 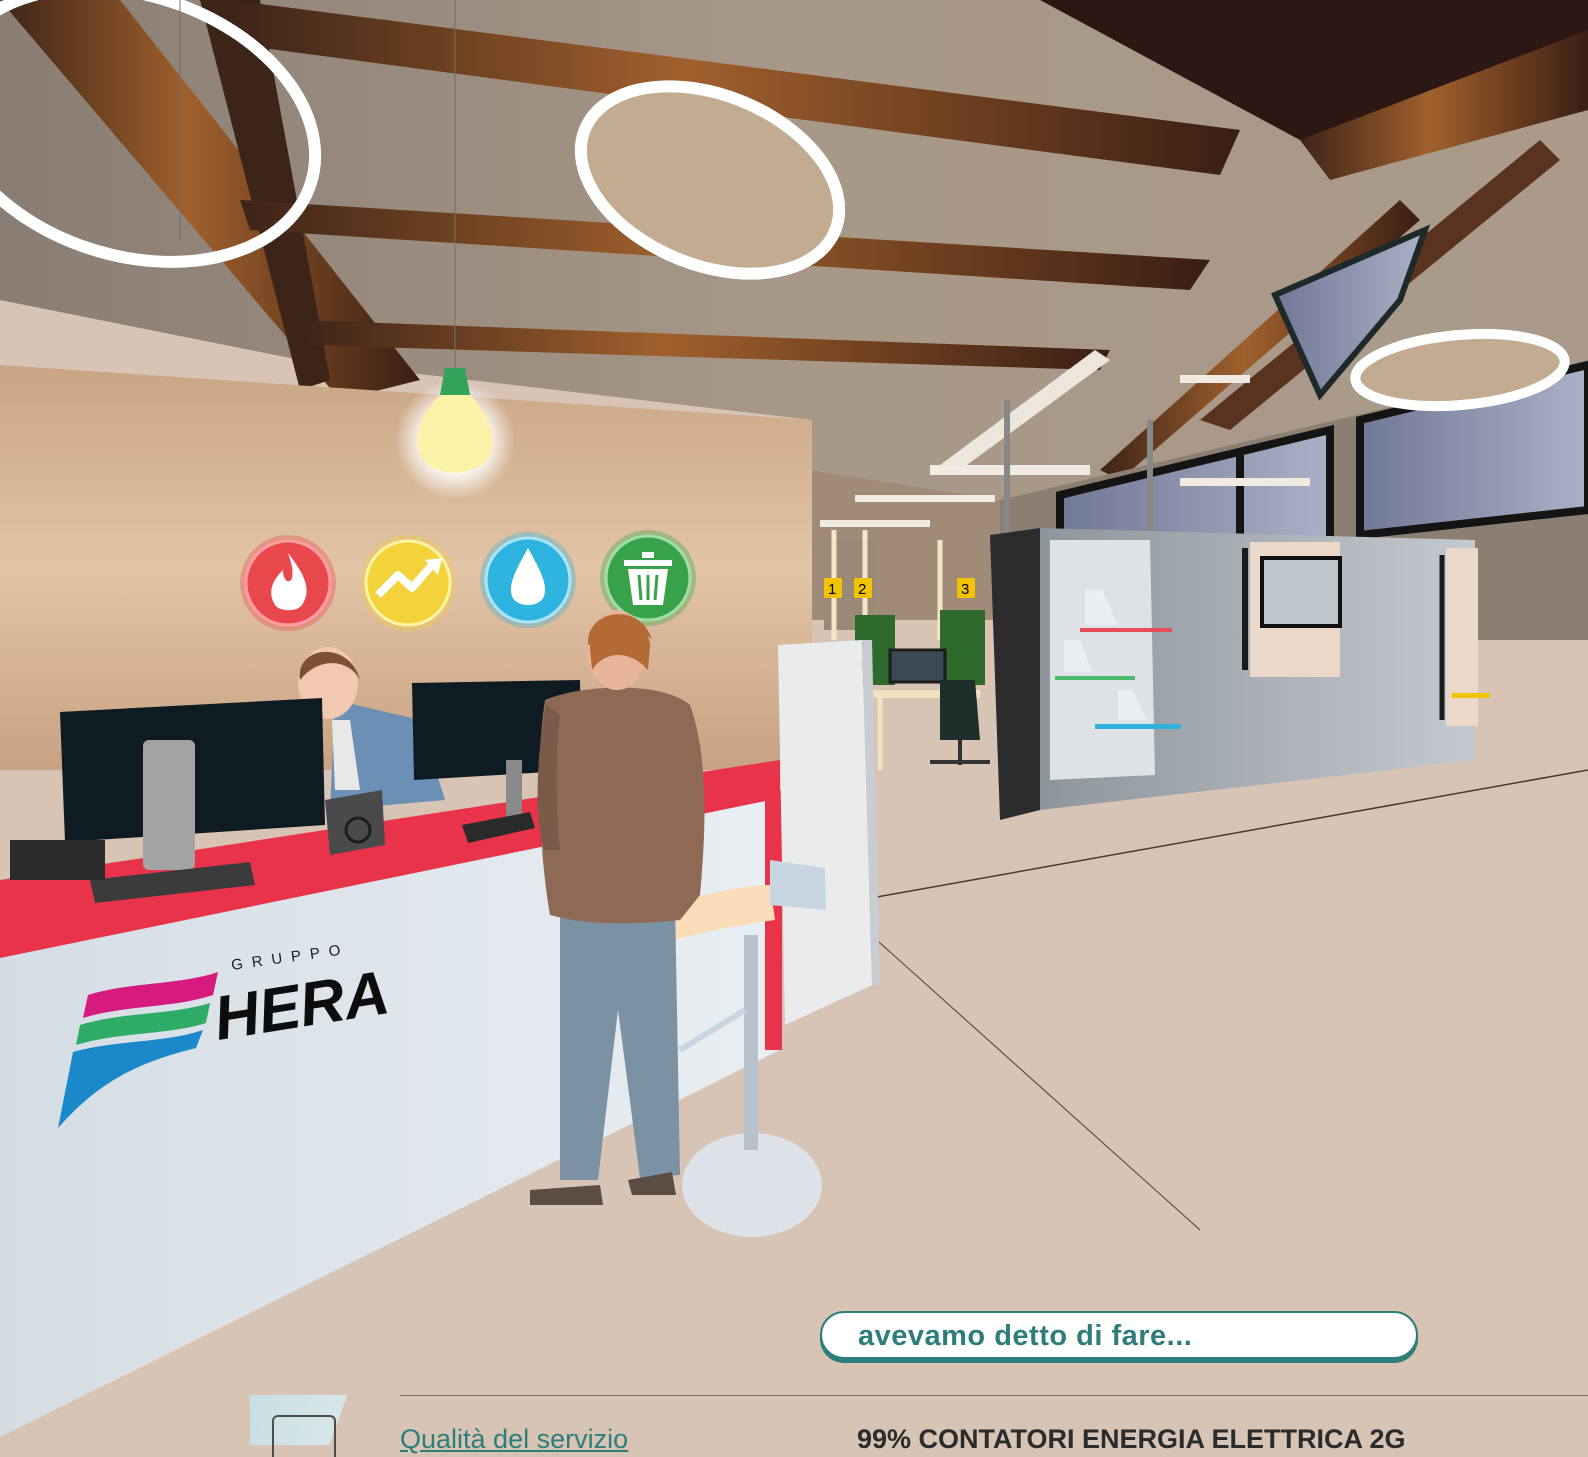 What do you see at coordinates (288, 583) in the screenshot?
I see `flame-icon` at bounding box center [288, 583].